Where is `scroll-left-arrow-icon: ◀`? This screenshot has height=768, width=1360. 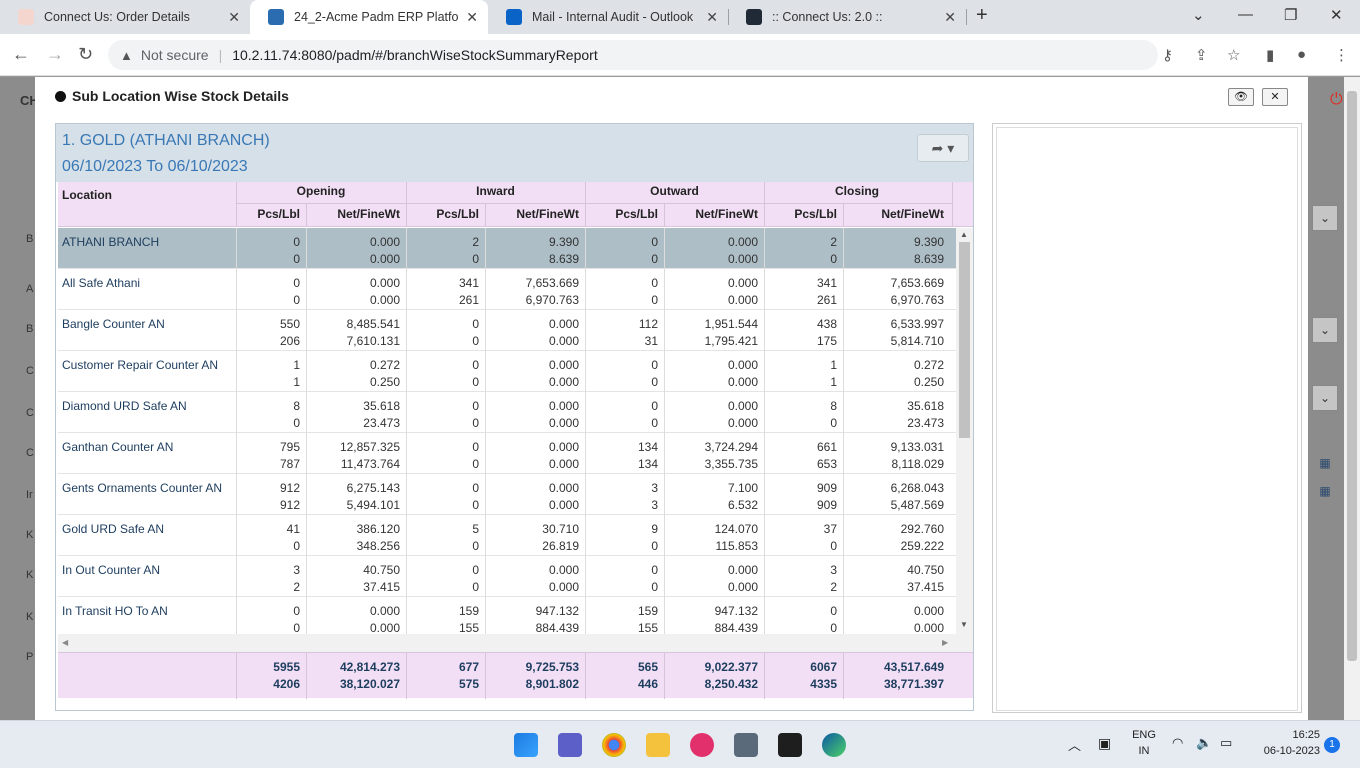
scroll-left-arrow-icon: ◀ is located at coordinates (65, 642).